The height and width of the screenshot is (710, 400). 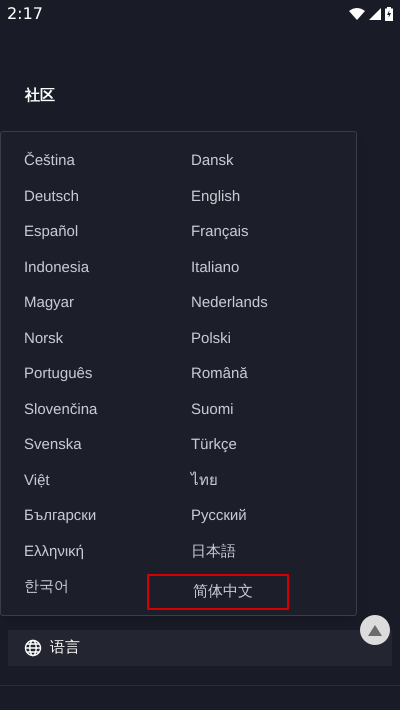 I want to click on battery-icon, so click(x=389, y=14).